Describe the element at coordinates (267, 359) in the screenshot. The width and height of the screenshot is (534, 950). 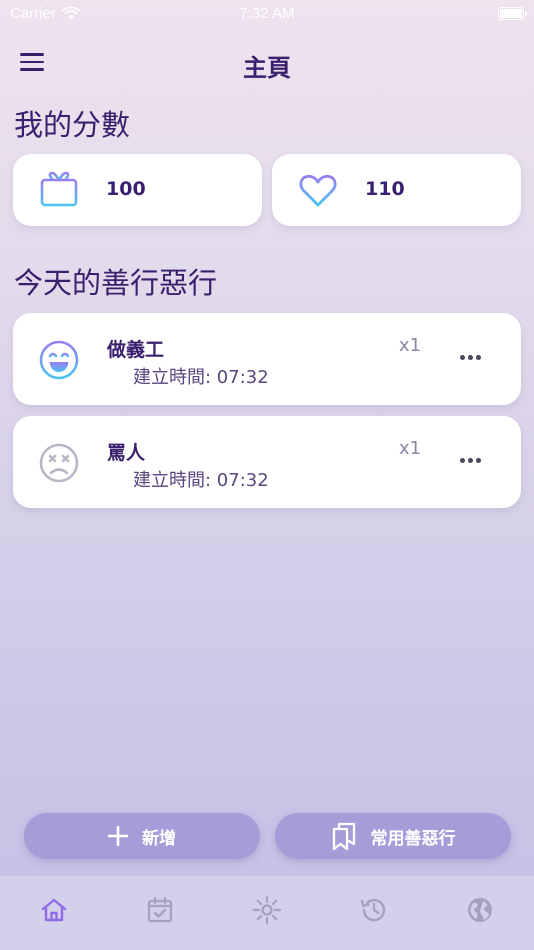
I see `deed-card-good: 做義工 建立時間: 07:32 x1` at that location.